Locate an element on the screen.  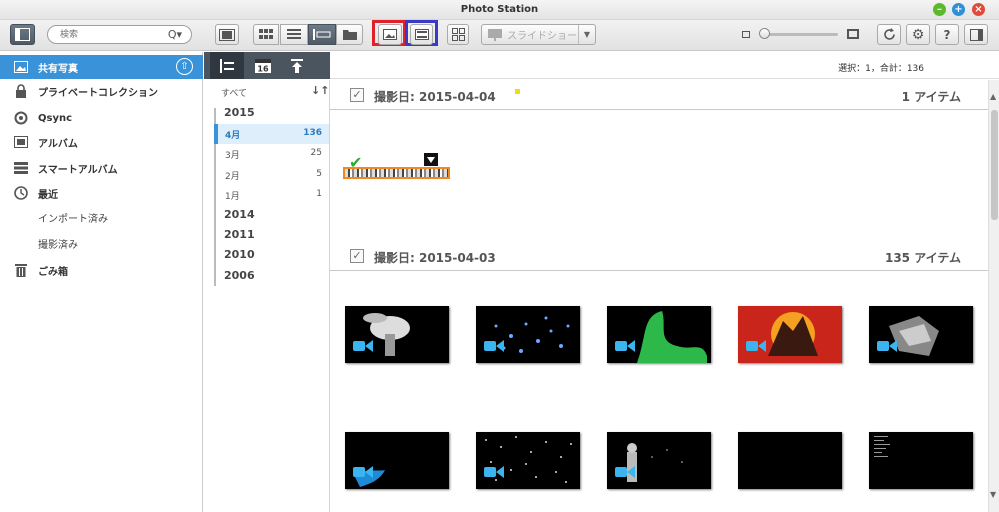
refresh-button is located at coordinates (889, 34).